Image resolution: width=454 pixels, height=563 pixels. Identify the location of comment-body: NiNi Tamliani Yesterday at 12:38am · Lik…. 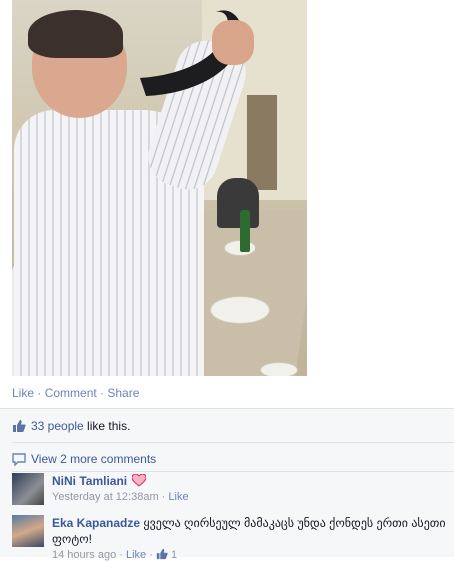
(120, 489).